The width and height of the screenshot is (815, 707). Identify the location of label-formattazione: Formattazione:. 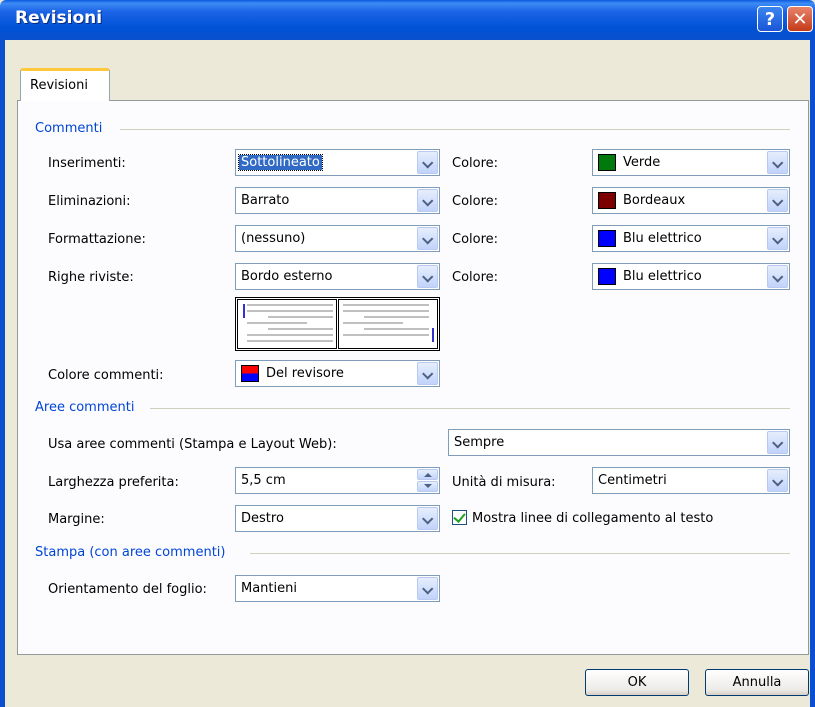
(97, 239).